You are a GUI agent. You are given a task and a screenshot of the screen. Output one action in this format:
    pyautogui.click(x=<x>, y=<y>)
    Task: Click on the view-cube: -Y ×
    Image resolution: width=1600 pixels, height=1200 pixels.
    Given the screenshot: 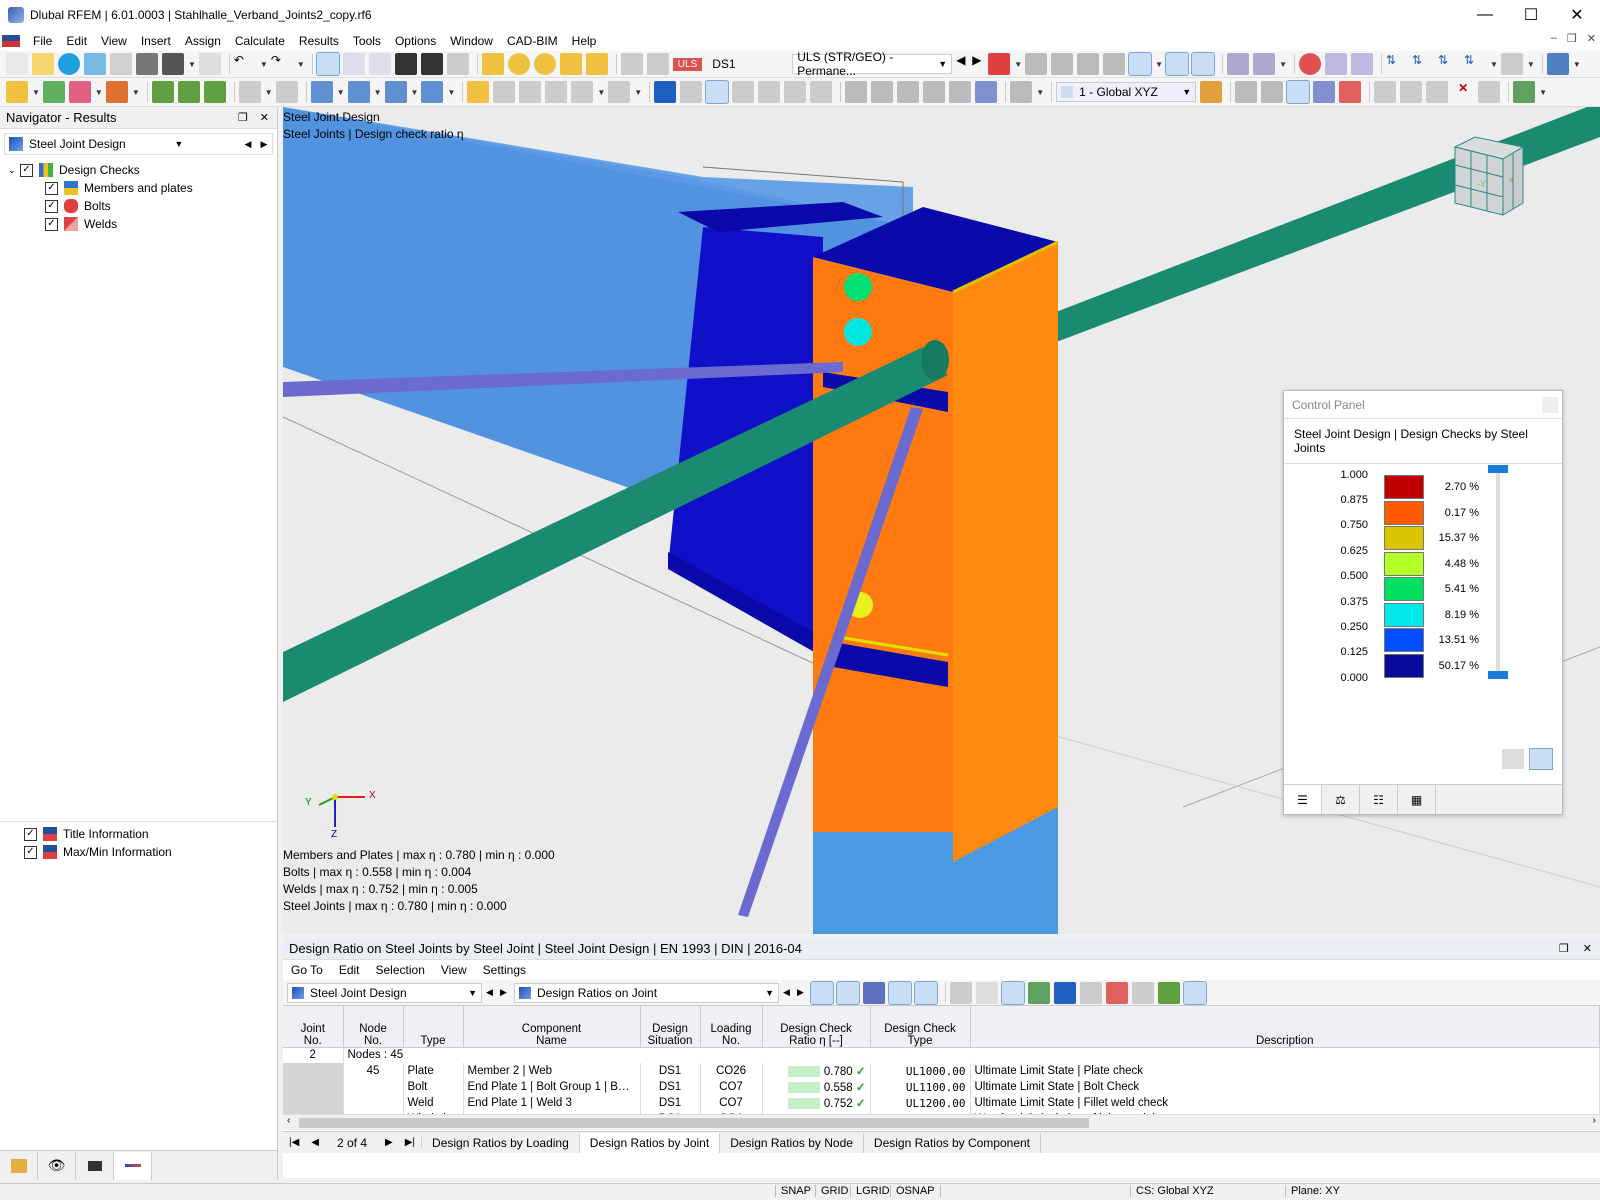 What is the action you would take?
    pyautogui.click(x=1489, y=176)
    